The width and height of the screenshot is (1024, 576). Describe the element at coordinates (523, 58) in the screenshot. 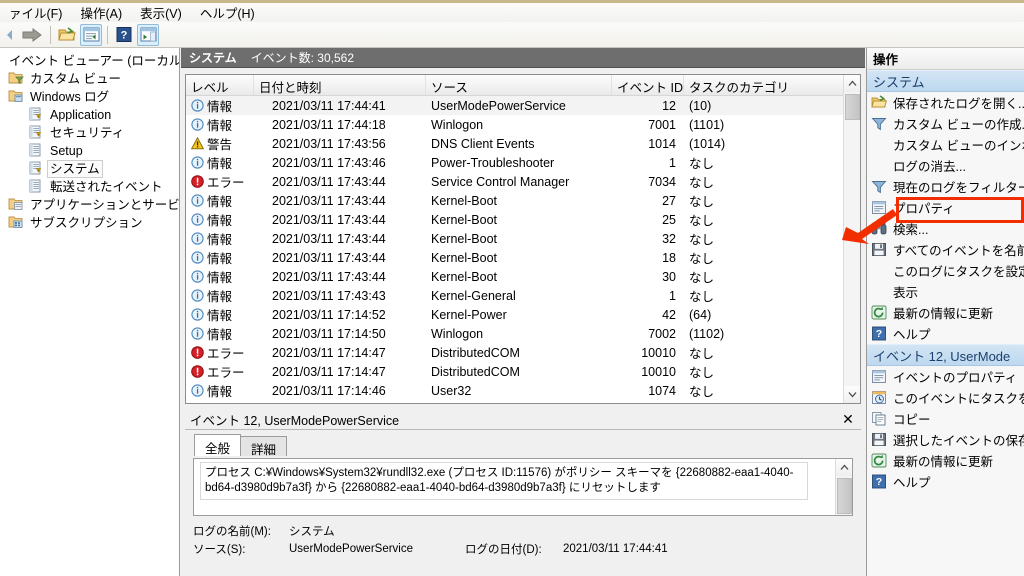

I see `event-list-title-bar: システム イベント数: 30,562` at that location.